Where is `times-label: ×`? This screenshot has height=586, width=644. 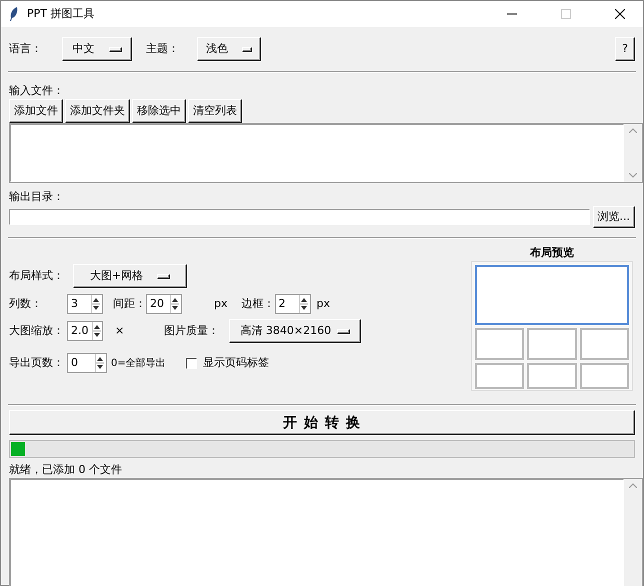 times-label: × is located at coordinates (119, 330).